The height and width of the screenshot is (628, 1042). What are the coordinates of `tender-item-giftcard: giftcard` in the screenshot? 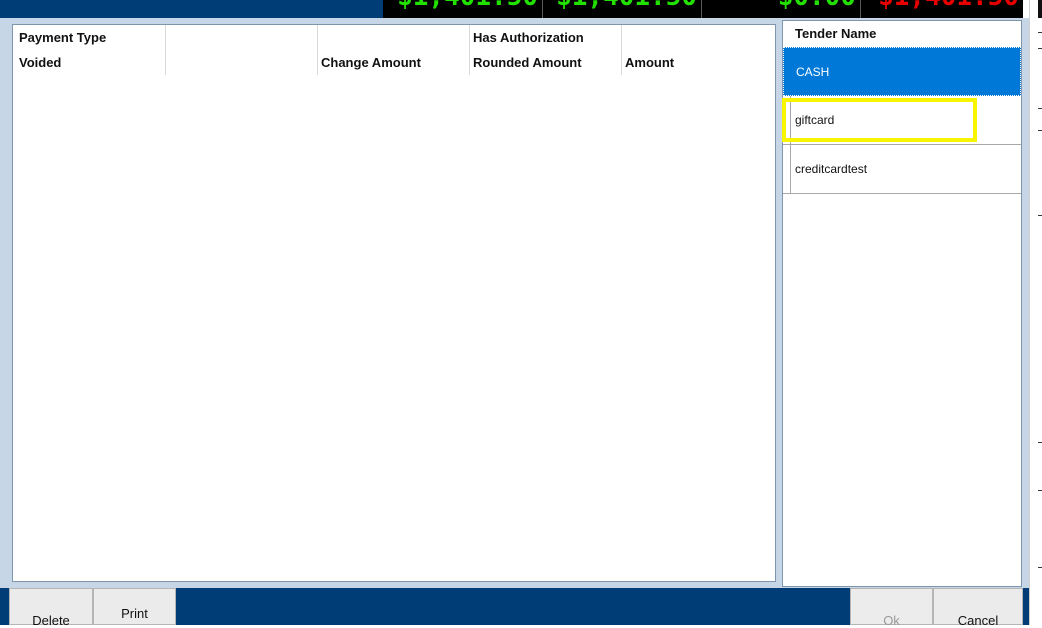 It's located at (902, 120).